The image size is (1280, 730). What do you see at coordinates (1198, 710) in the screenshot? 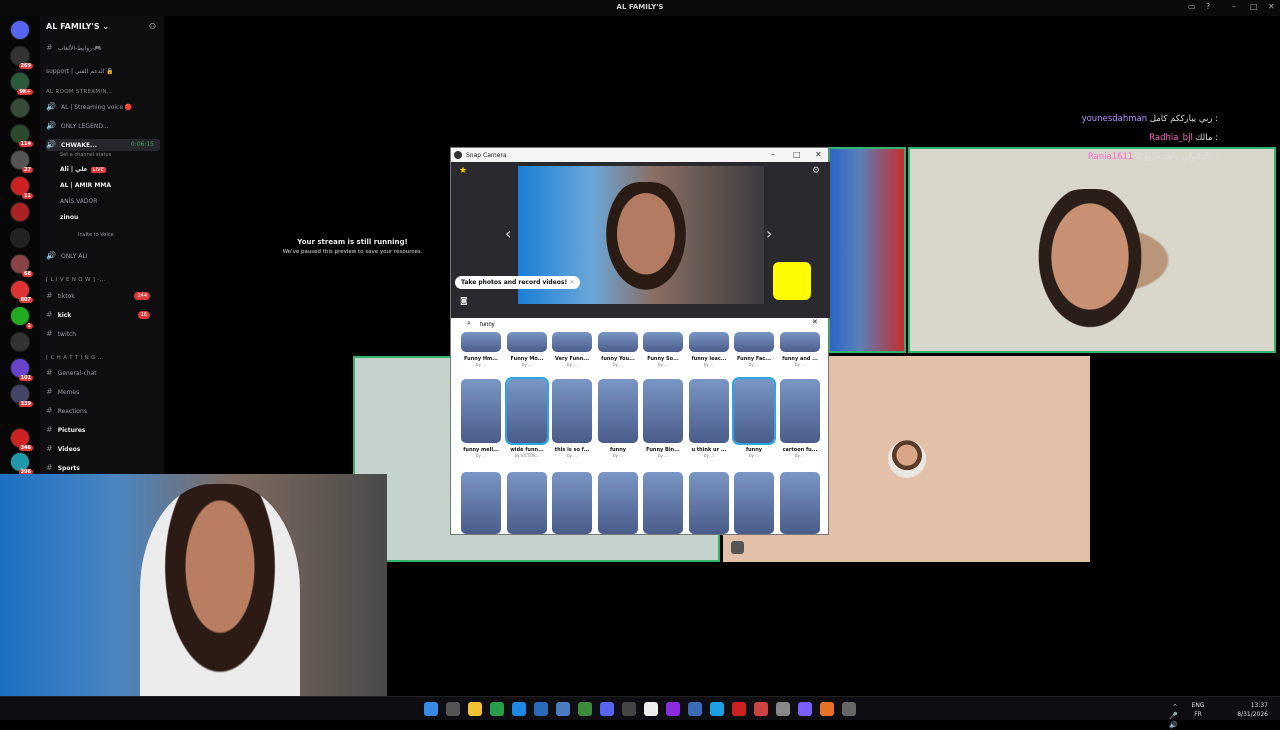
I see `language-indicator: ENG FR` at bounding box center [1198, 710].